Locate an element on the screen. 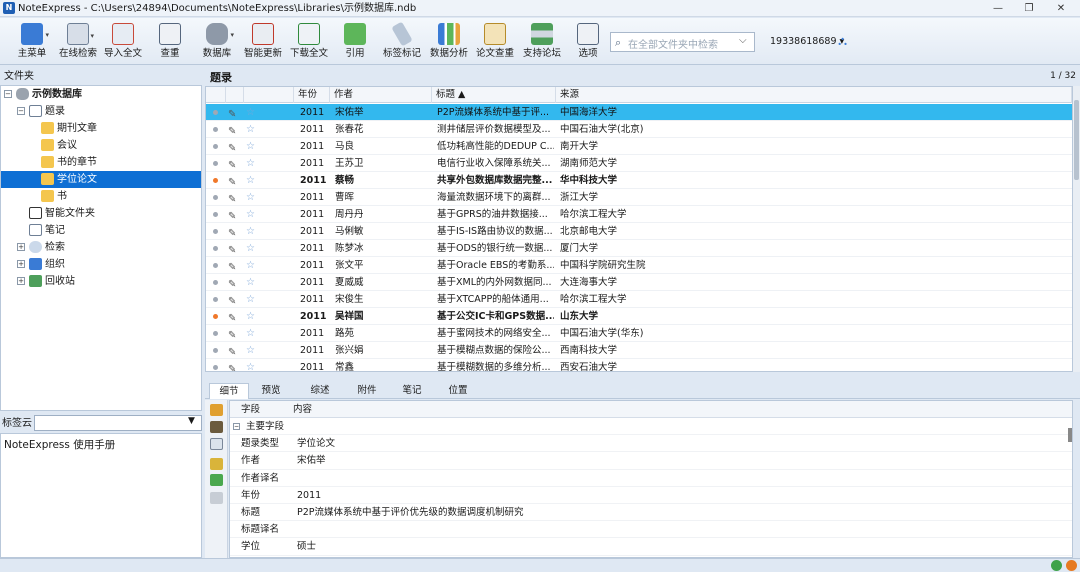 Image resolution: width=1080 pixels, height=572 pixels. tree-item-conference: 会议 is located at coordinates (101, 145).